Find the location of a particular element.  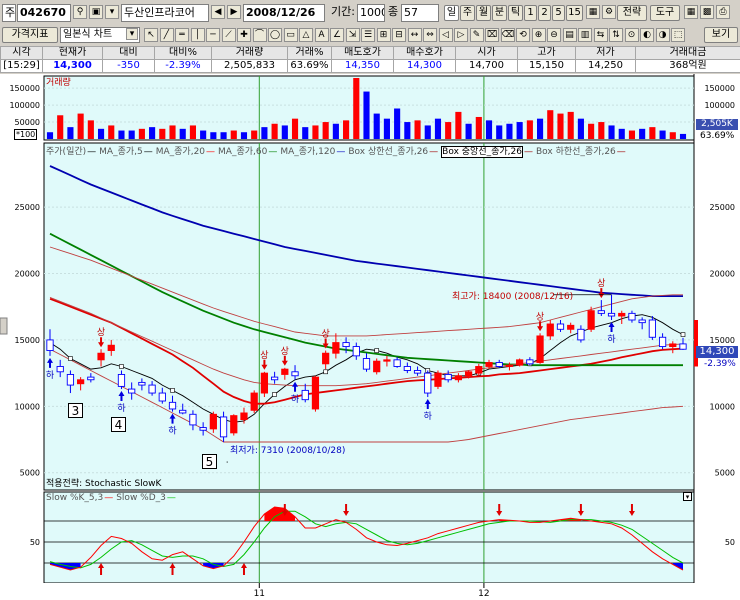

price-y-tick: 10000 is located at coordinates (722, 406).